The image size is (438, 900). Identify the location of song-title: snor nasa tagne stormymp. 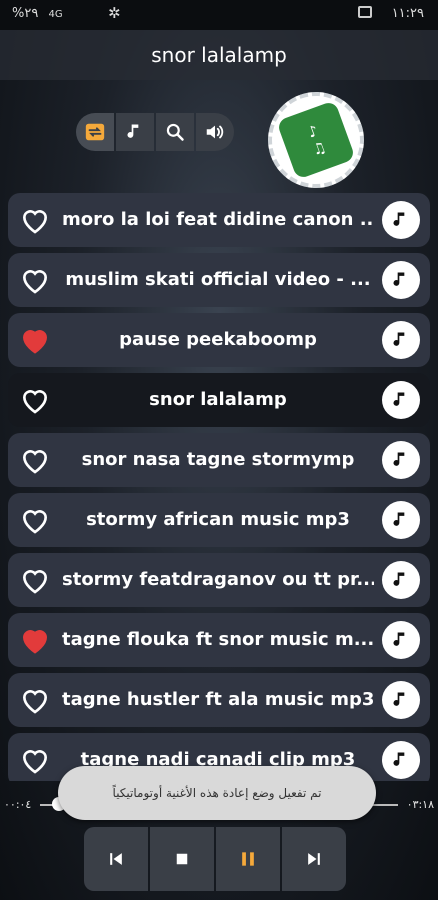
(218, 459).